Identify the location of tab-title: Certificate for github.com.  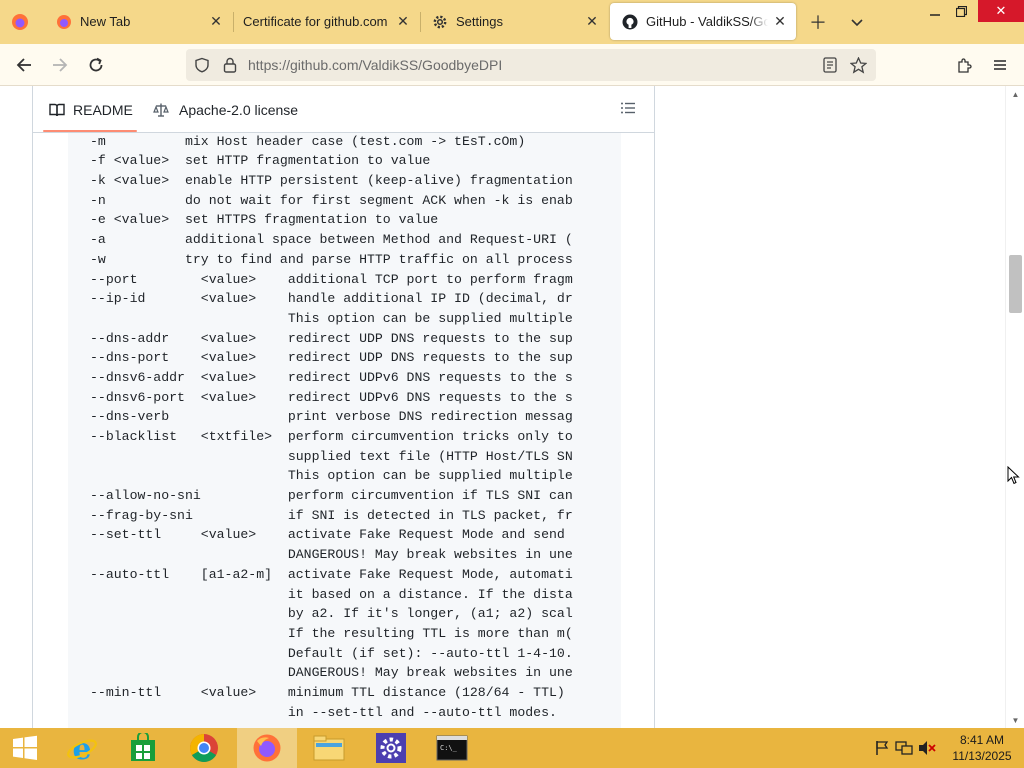
(315, 21).